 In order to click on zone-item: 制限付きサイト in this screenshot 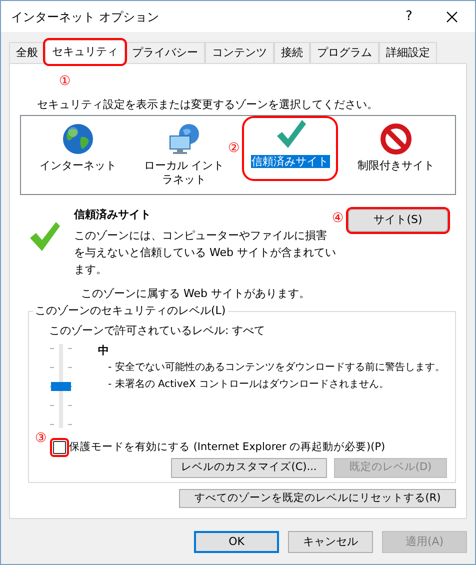, I will do `click(396, 147)`.